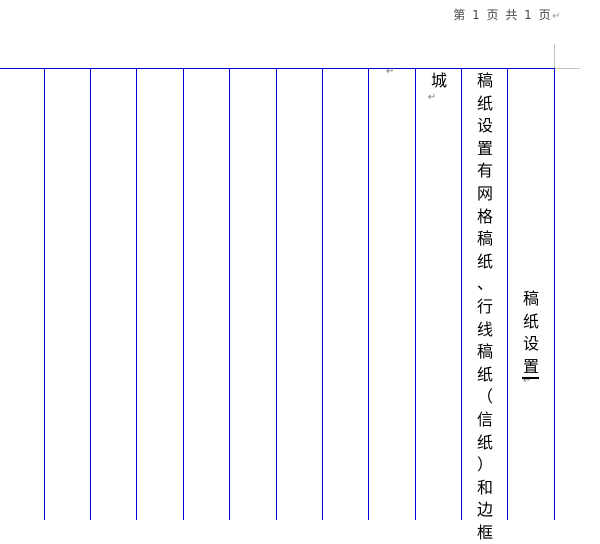  What do you see at coordinates (277, 68) in the screenshot?
I see `grid-top-border` at bounding box center [277, 68].